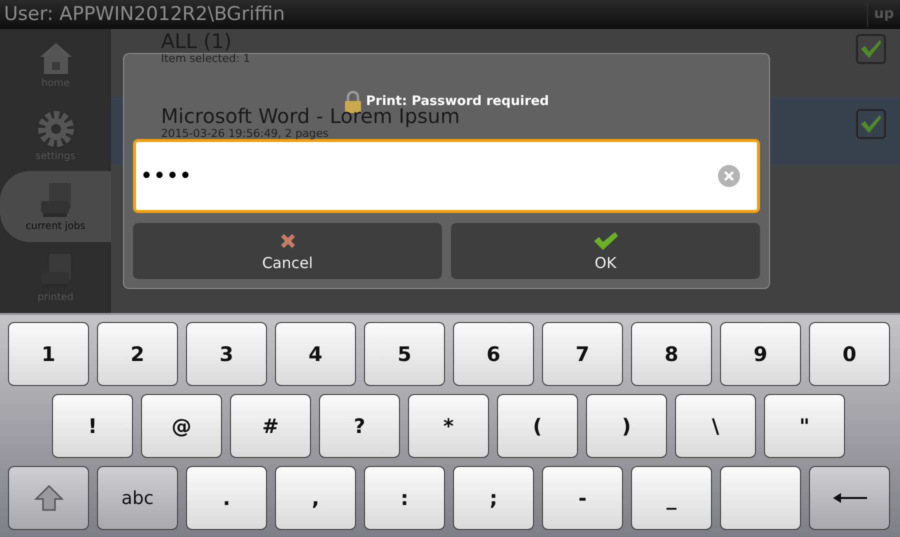  What do you see at coordinates (287, 251) in the screenshot?
I see `cancel-button: Cancel` at bounding box center [287, 251].